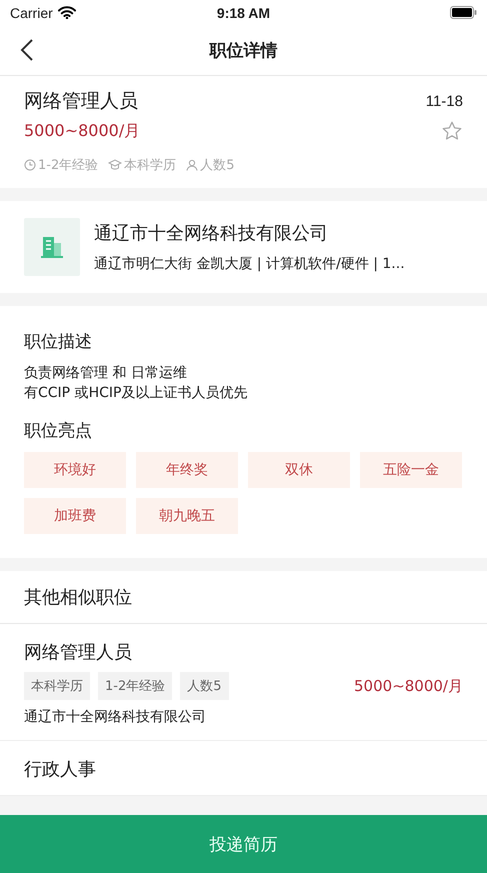 The image size is (487, 873). I want to click on description-line: 负责网络管理 和 日常运维, so click(106, 373).